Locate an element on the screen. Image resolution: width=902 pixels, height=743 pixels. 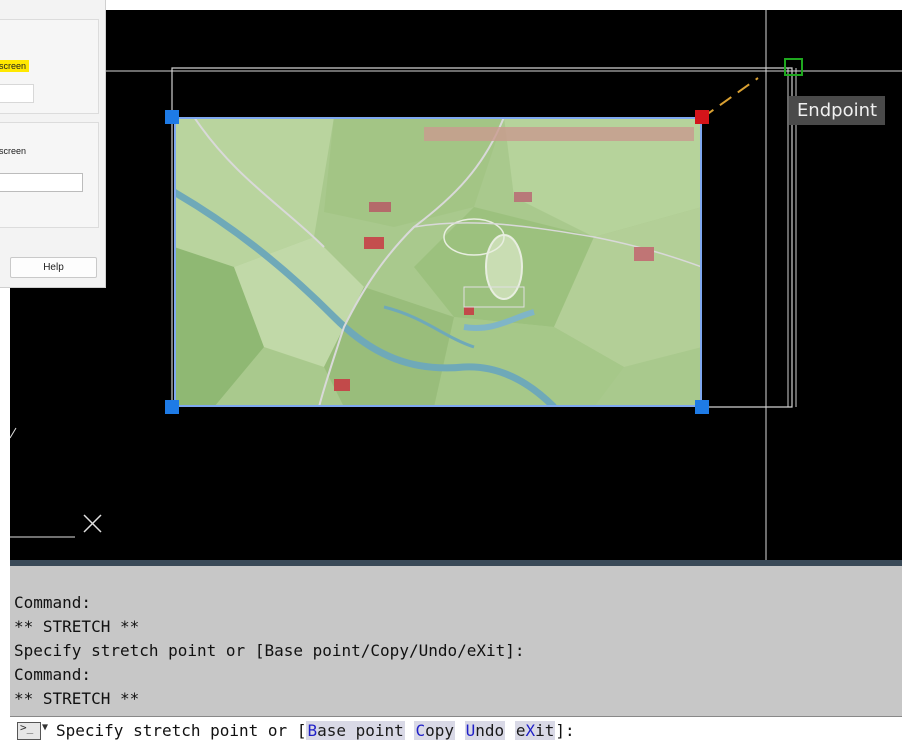
option-base-point: Base point is located at coordinates (355, 730).